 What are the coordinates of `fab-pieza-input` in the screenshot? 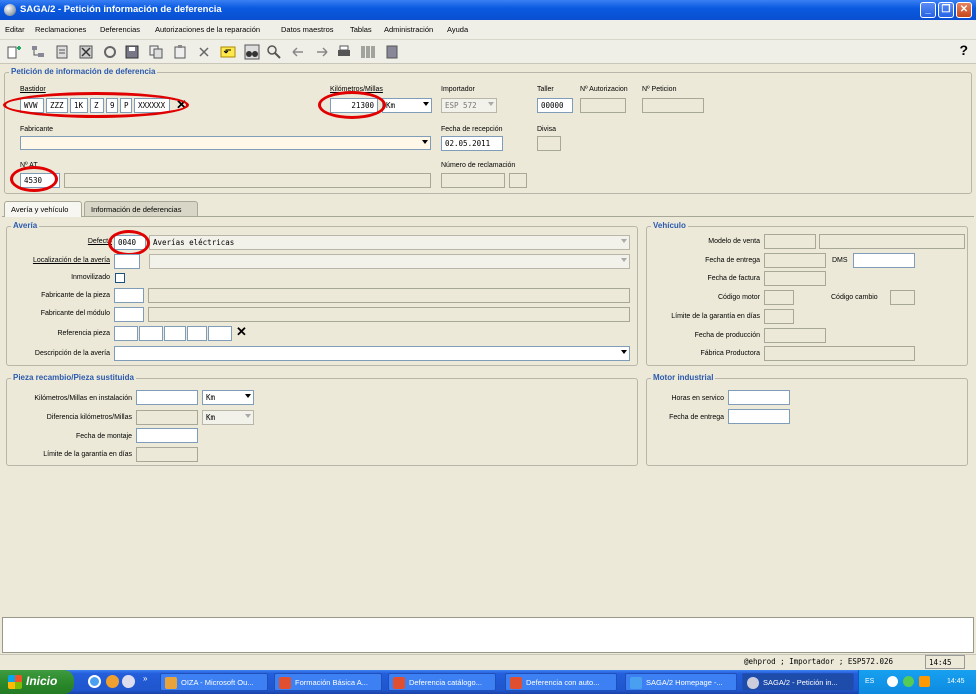 It's located at (129, 295).